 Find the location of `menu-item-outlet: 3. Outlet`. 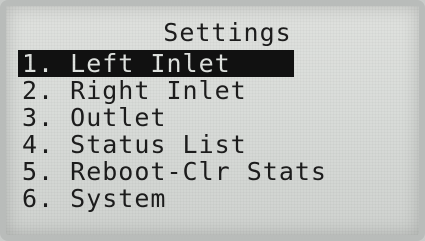

menu-item-outlet: 3. Outlet is located at coordinates (218, 117).